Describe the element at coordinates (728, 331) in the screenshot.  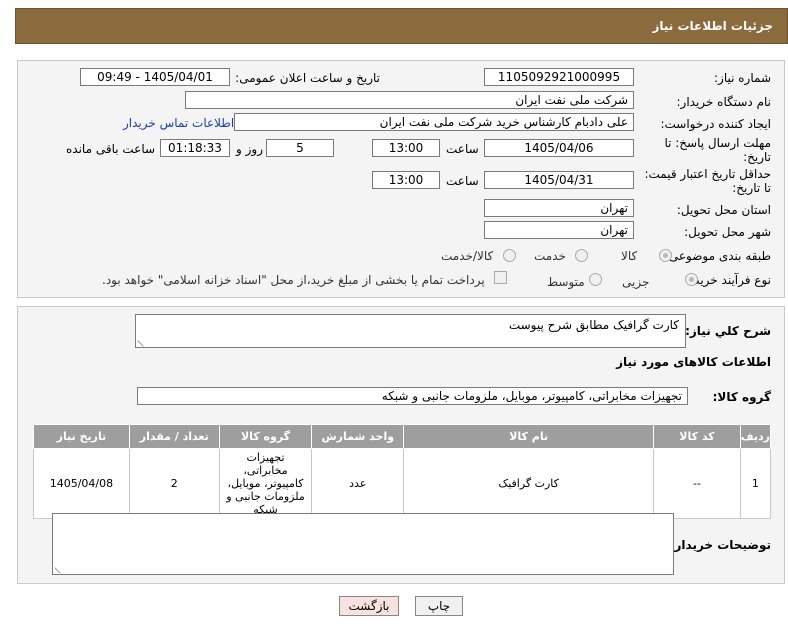
I see `summary-label: شرح کلي نياز:` at that location.